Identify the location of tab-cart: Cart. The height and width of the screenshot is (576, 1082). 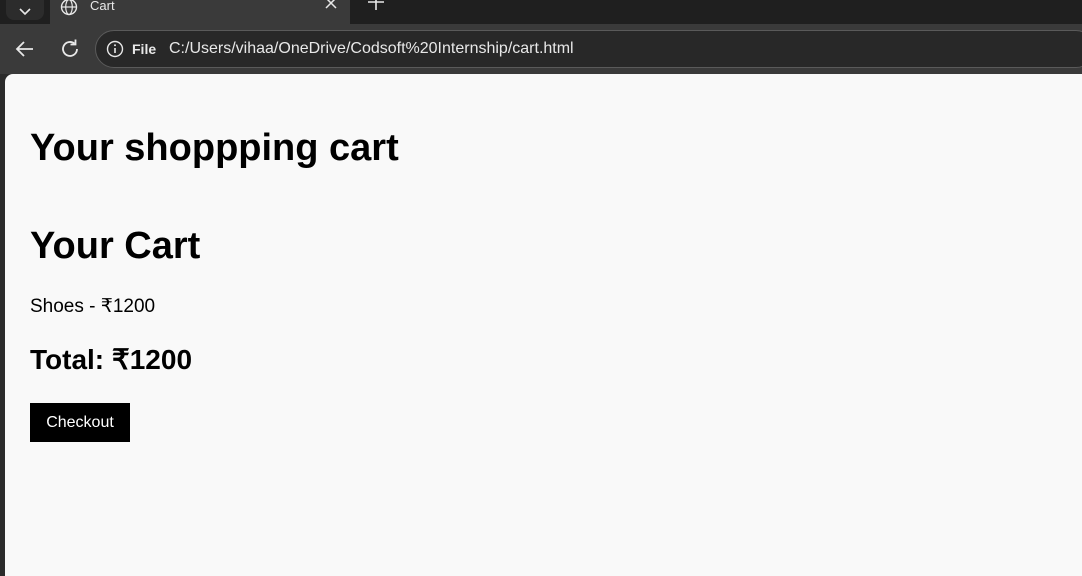
(200, 12).